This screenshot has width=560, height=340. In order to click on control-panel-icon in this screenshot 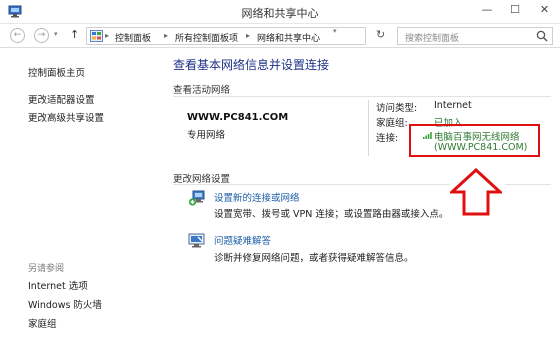, I will do `click(96, 36)`.